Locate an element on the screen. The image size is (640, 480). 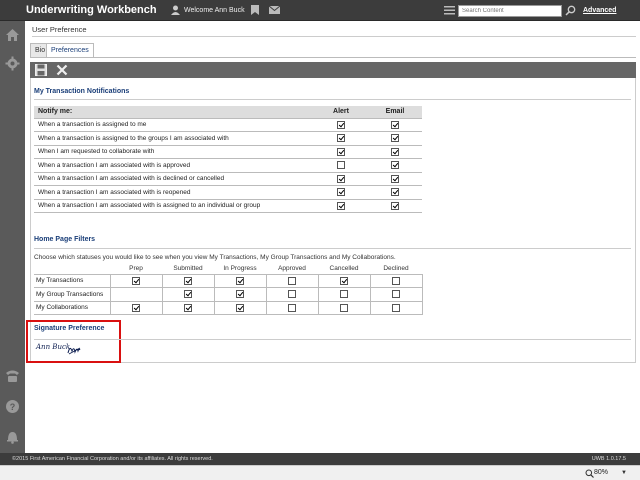
save-icon is located at coordinates (41, 70).